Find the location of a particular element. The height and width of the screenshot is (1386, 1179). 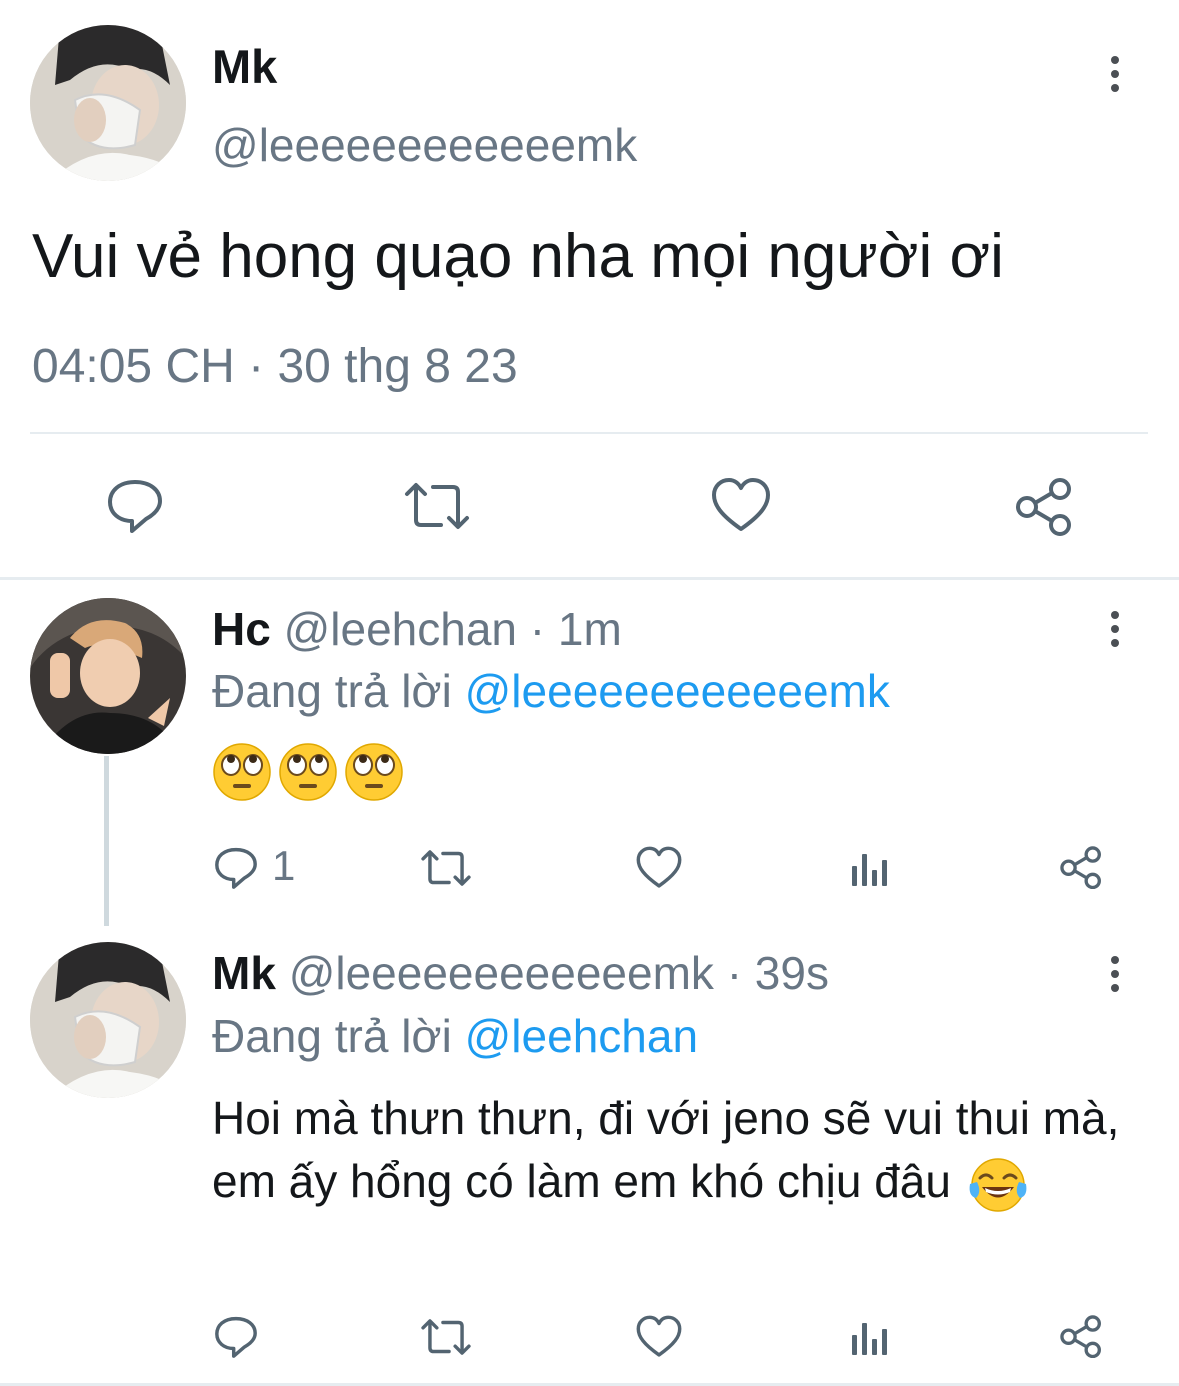

reply-emoji-row is located at coordinates (308, 772).